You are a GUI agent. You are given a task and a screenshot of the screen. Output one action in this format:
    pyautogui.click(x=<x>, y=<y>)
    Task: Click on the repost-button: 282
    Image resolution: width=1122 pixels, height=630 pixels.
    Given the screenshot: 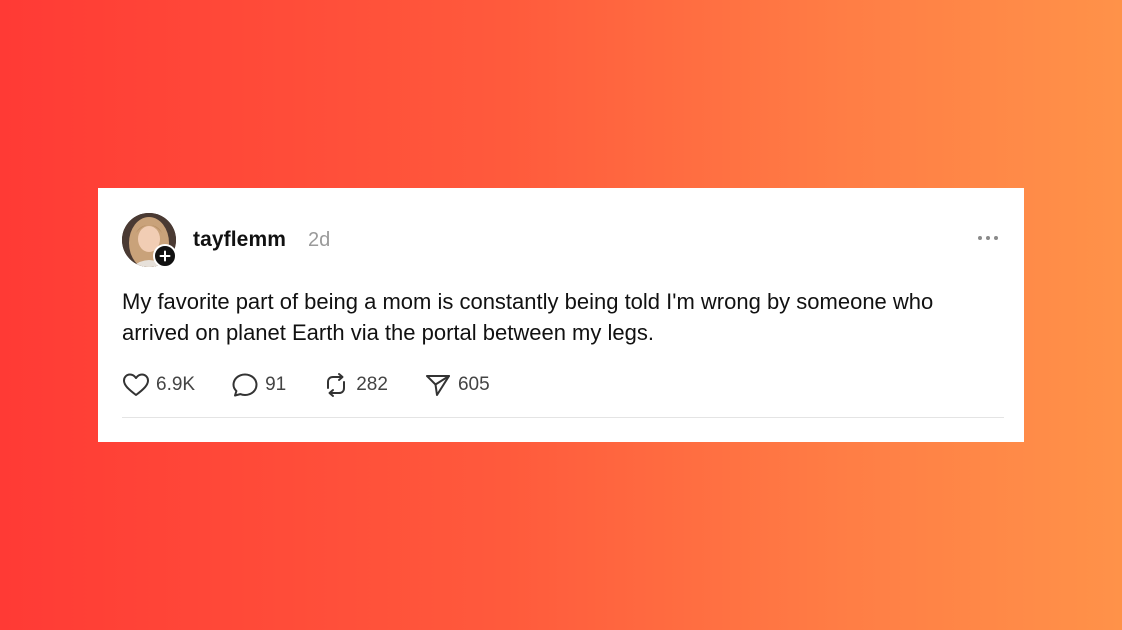 What is the action you would take?
    pyautogui.click(x=355, y=385)
    